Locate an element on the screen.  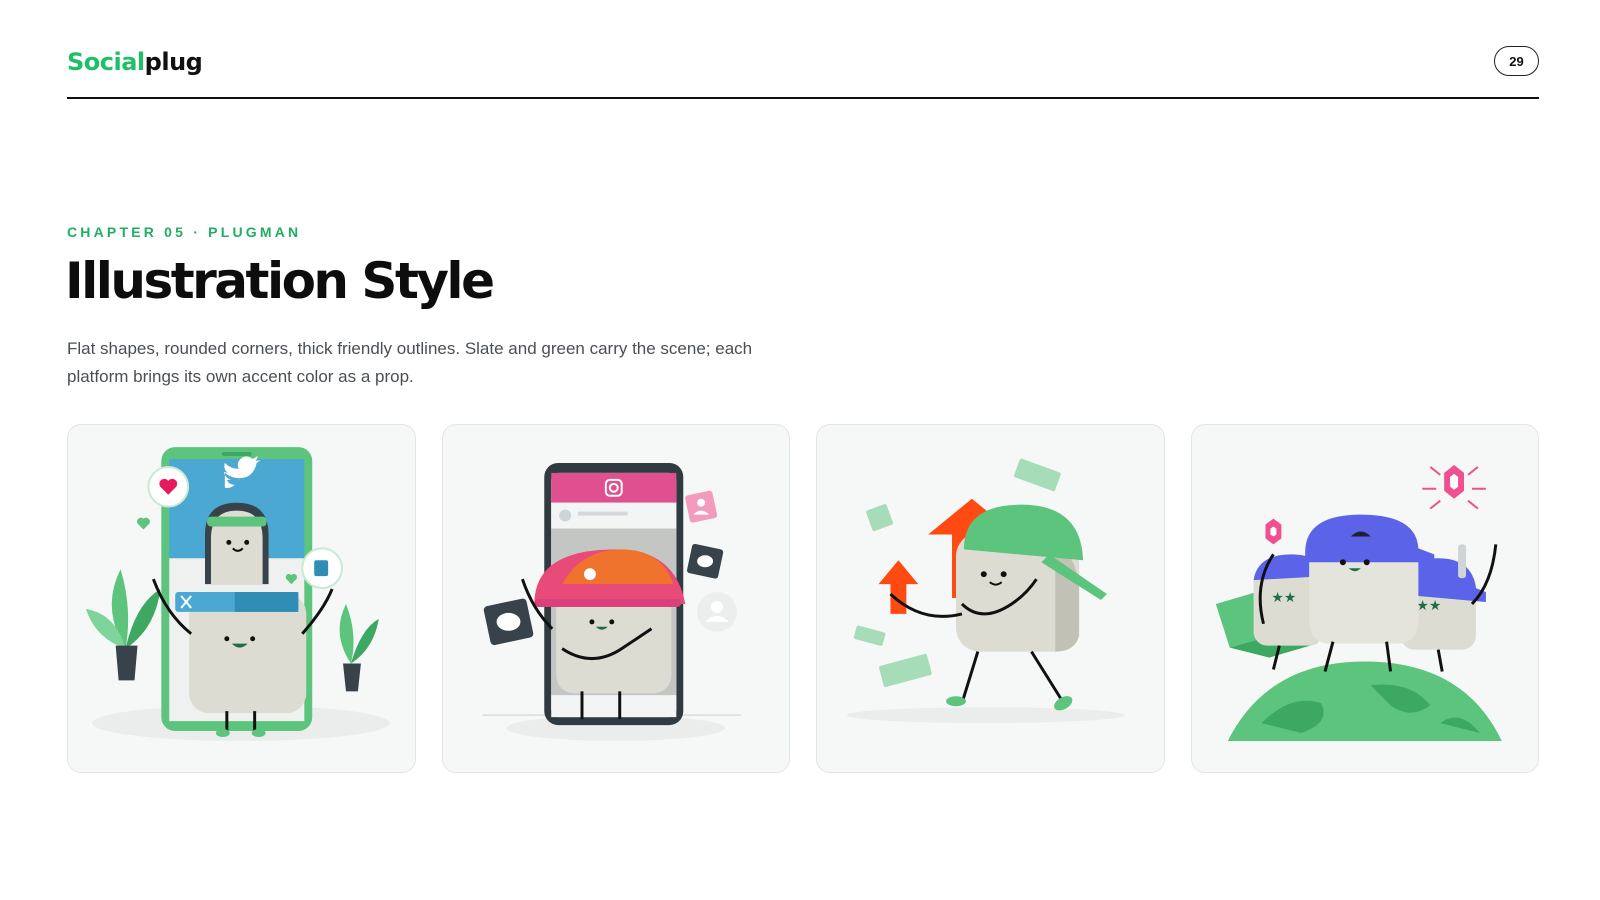
chat-bubble-icon is located at coordinates (508, 622).